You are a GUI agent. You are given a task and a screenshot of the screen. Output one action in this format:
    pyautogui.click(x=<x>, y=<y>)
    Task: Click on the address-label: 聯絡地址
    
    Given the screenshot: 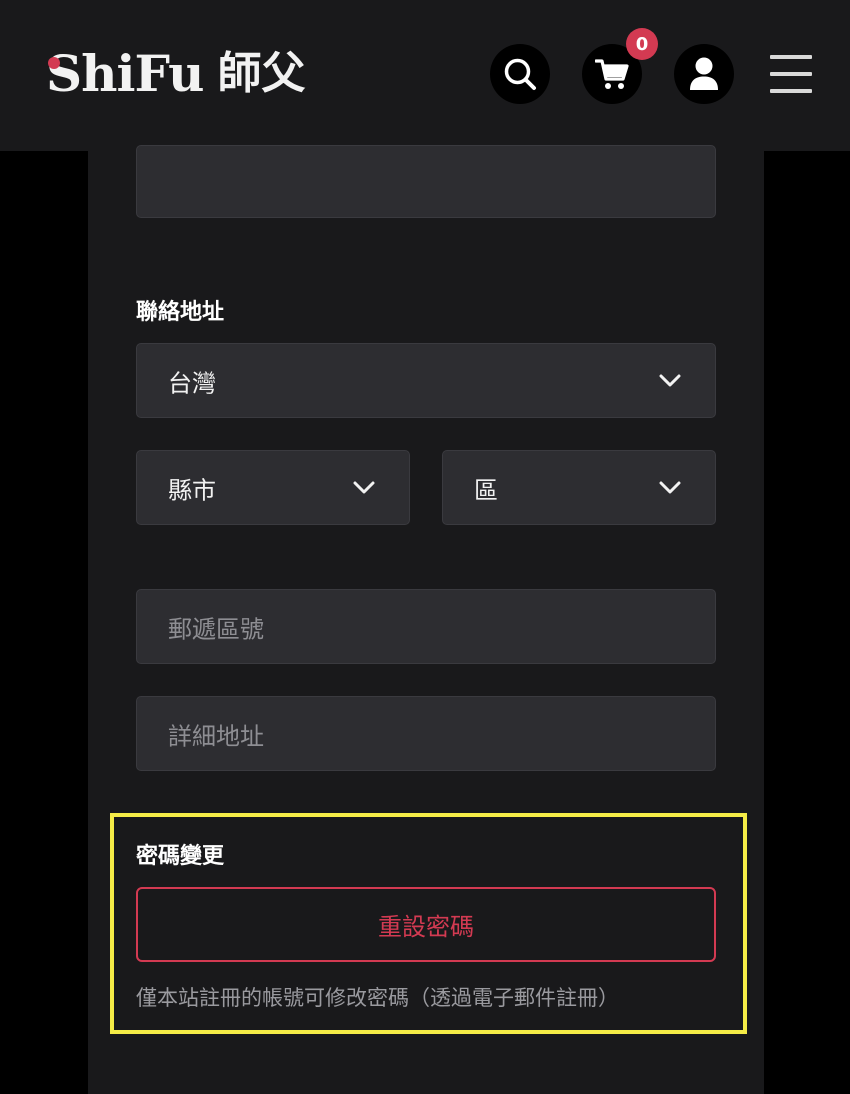 What is the action you would take?
    pyautogui.click(x=180, y=312)
    